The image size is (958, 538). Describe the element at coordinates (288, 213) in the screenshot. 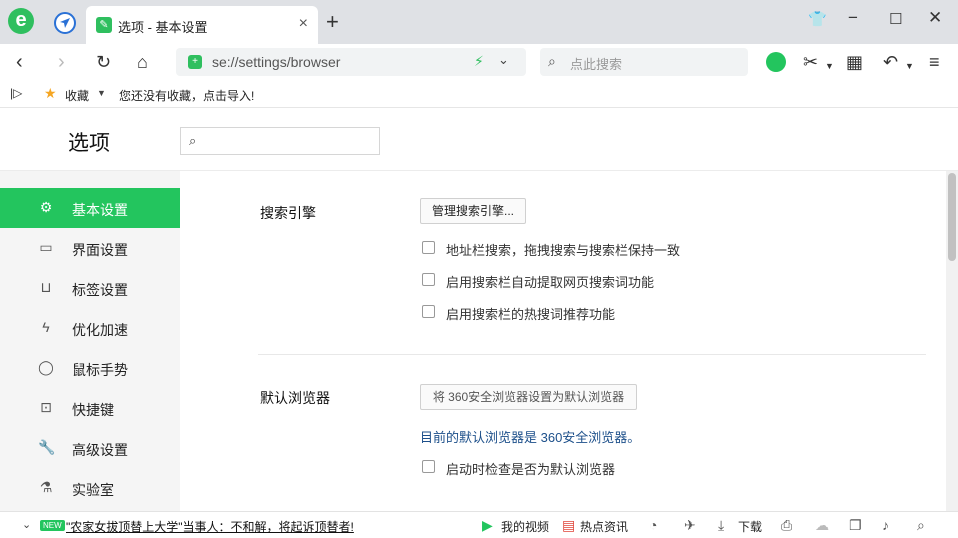

I see `search-engine-title: 搜索引擎` at that location.